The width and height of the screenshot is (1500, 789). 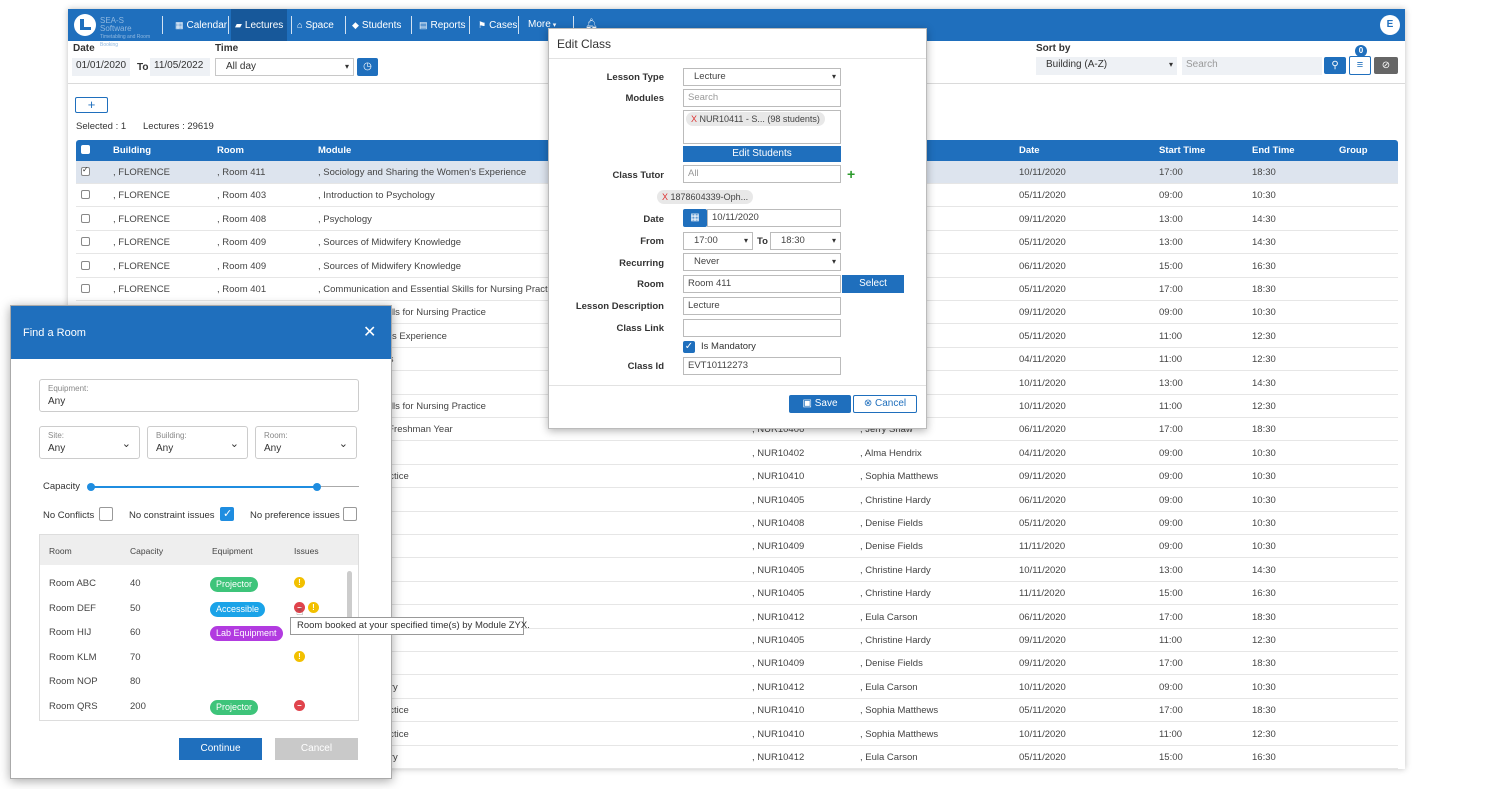 What do you see at coordinates (369, 332) in the screenshot?
I see `close-icon: ✕` at bounding box center [369, 332].